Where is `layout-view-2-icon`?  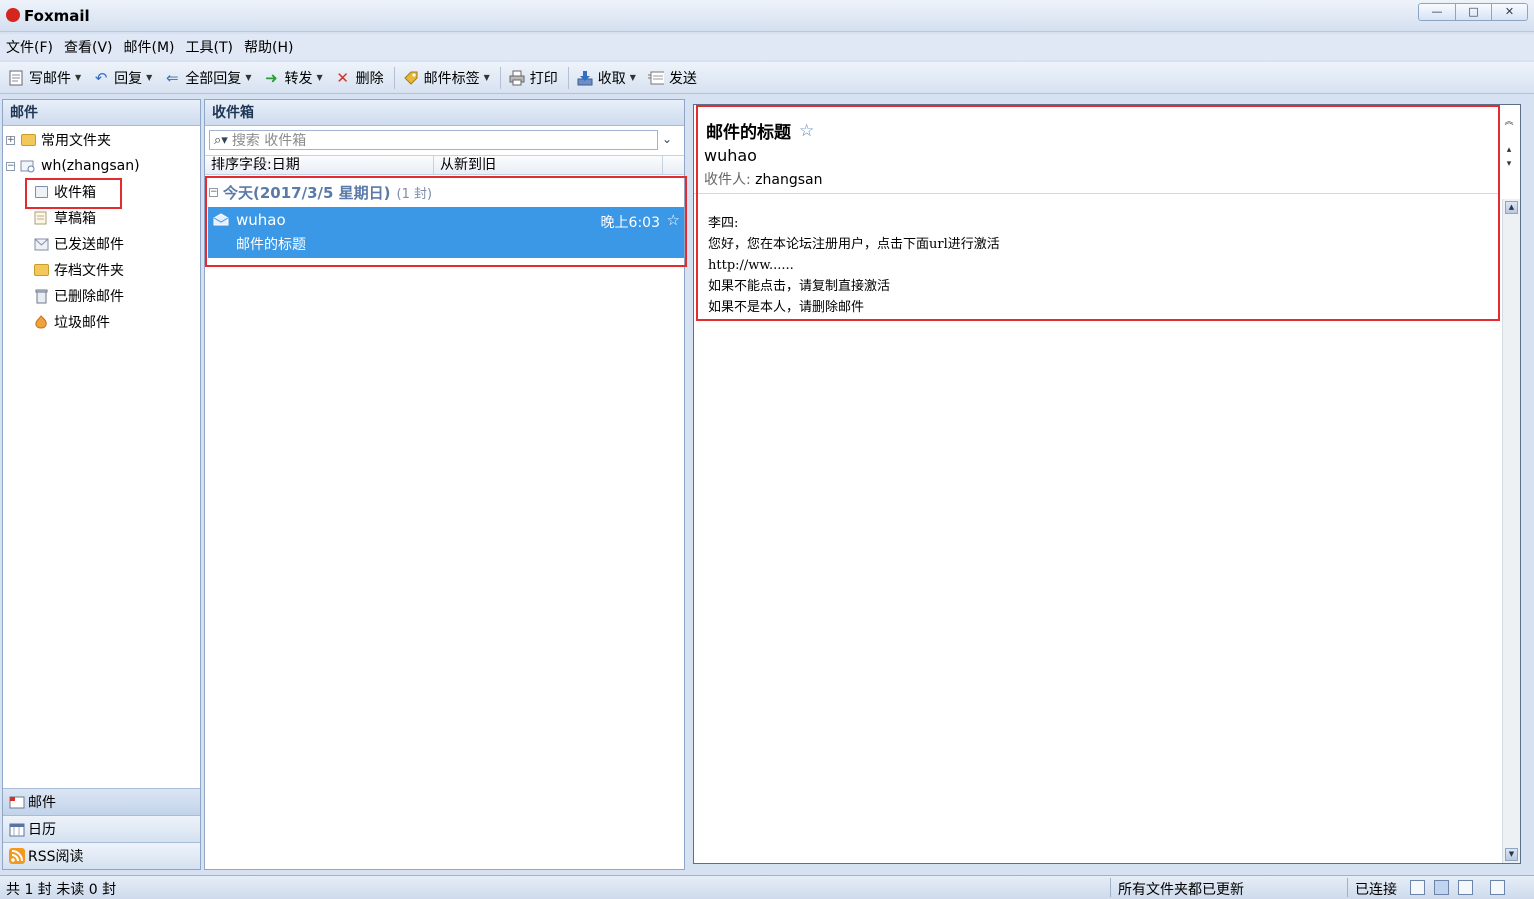 layout-view-2-icon is located at coordinates (1441, 887).